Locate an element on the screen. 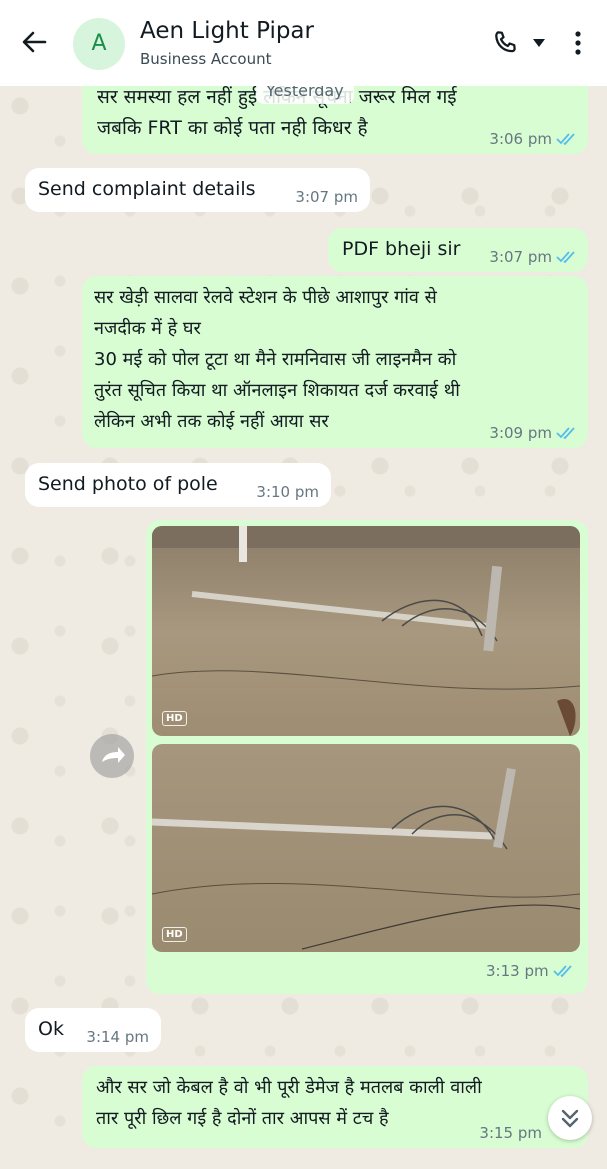 Image resolution: width=607 pixels, height=1169 pixels. message-time: 3:14 pm is located at coordinates (117, 1037).